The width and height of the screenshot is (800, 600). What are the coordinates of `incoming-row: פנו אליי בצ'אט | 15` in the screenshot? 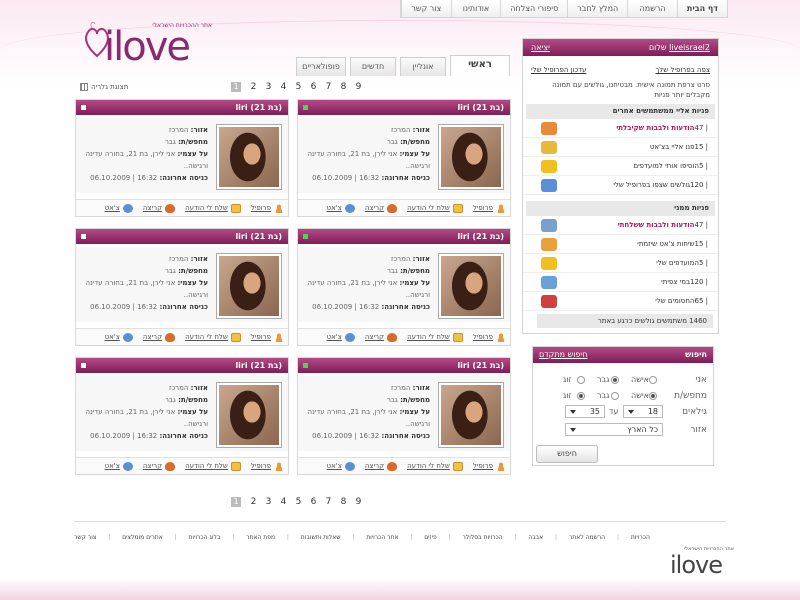 It's located at (620, 147).